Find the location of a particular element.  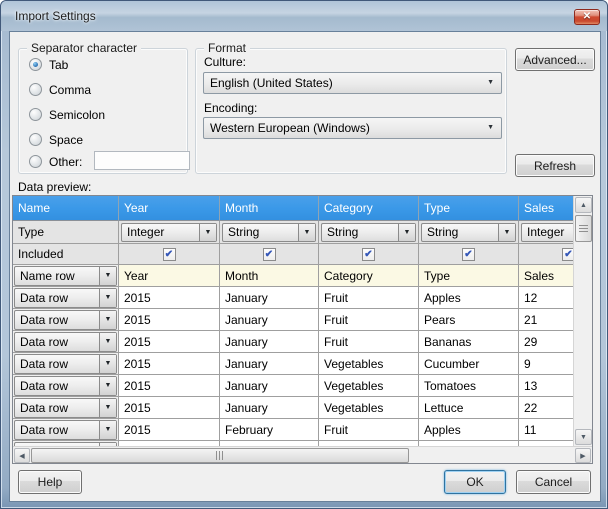

radio-space: Space is located at coordinates (56, 139).